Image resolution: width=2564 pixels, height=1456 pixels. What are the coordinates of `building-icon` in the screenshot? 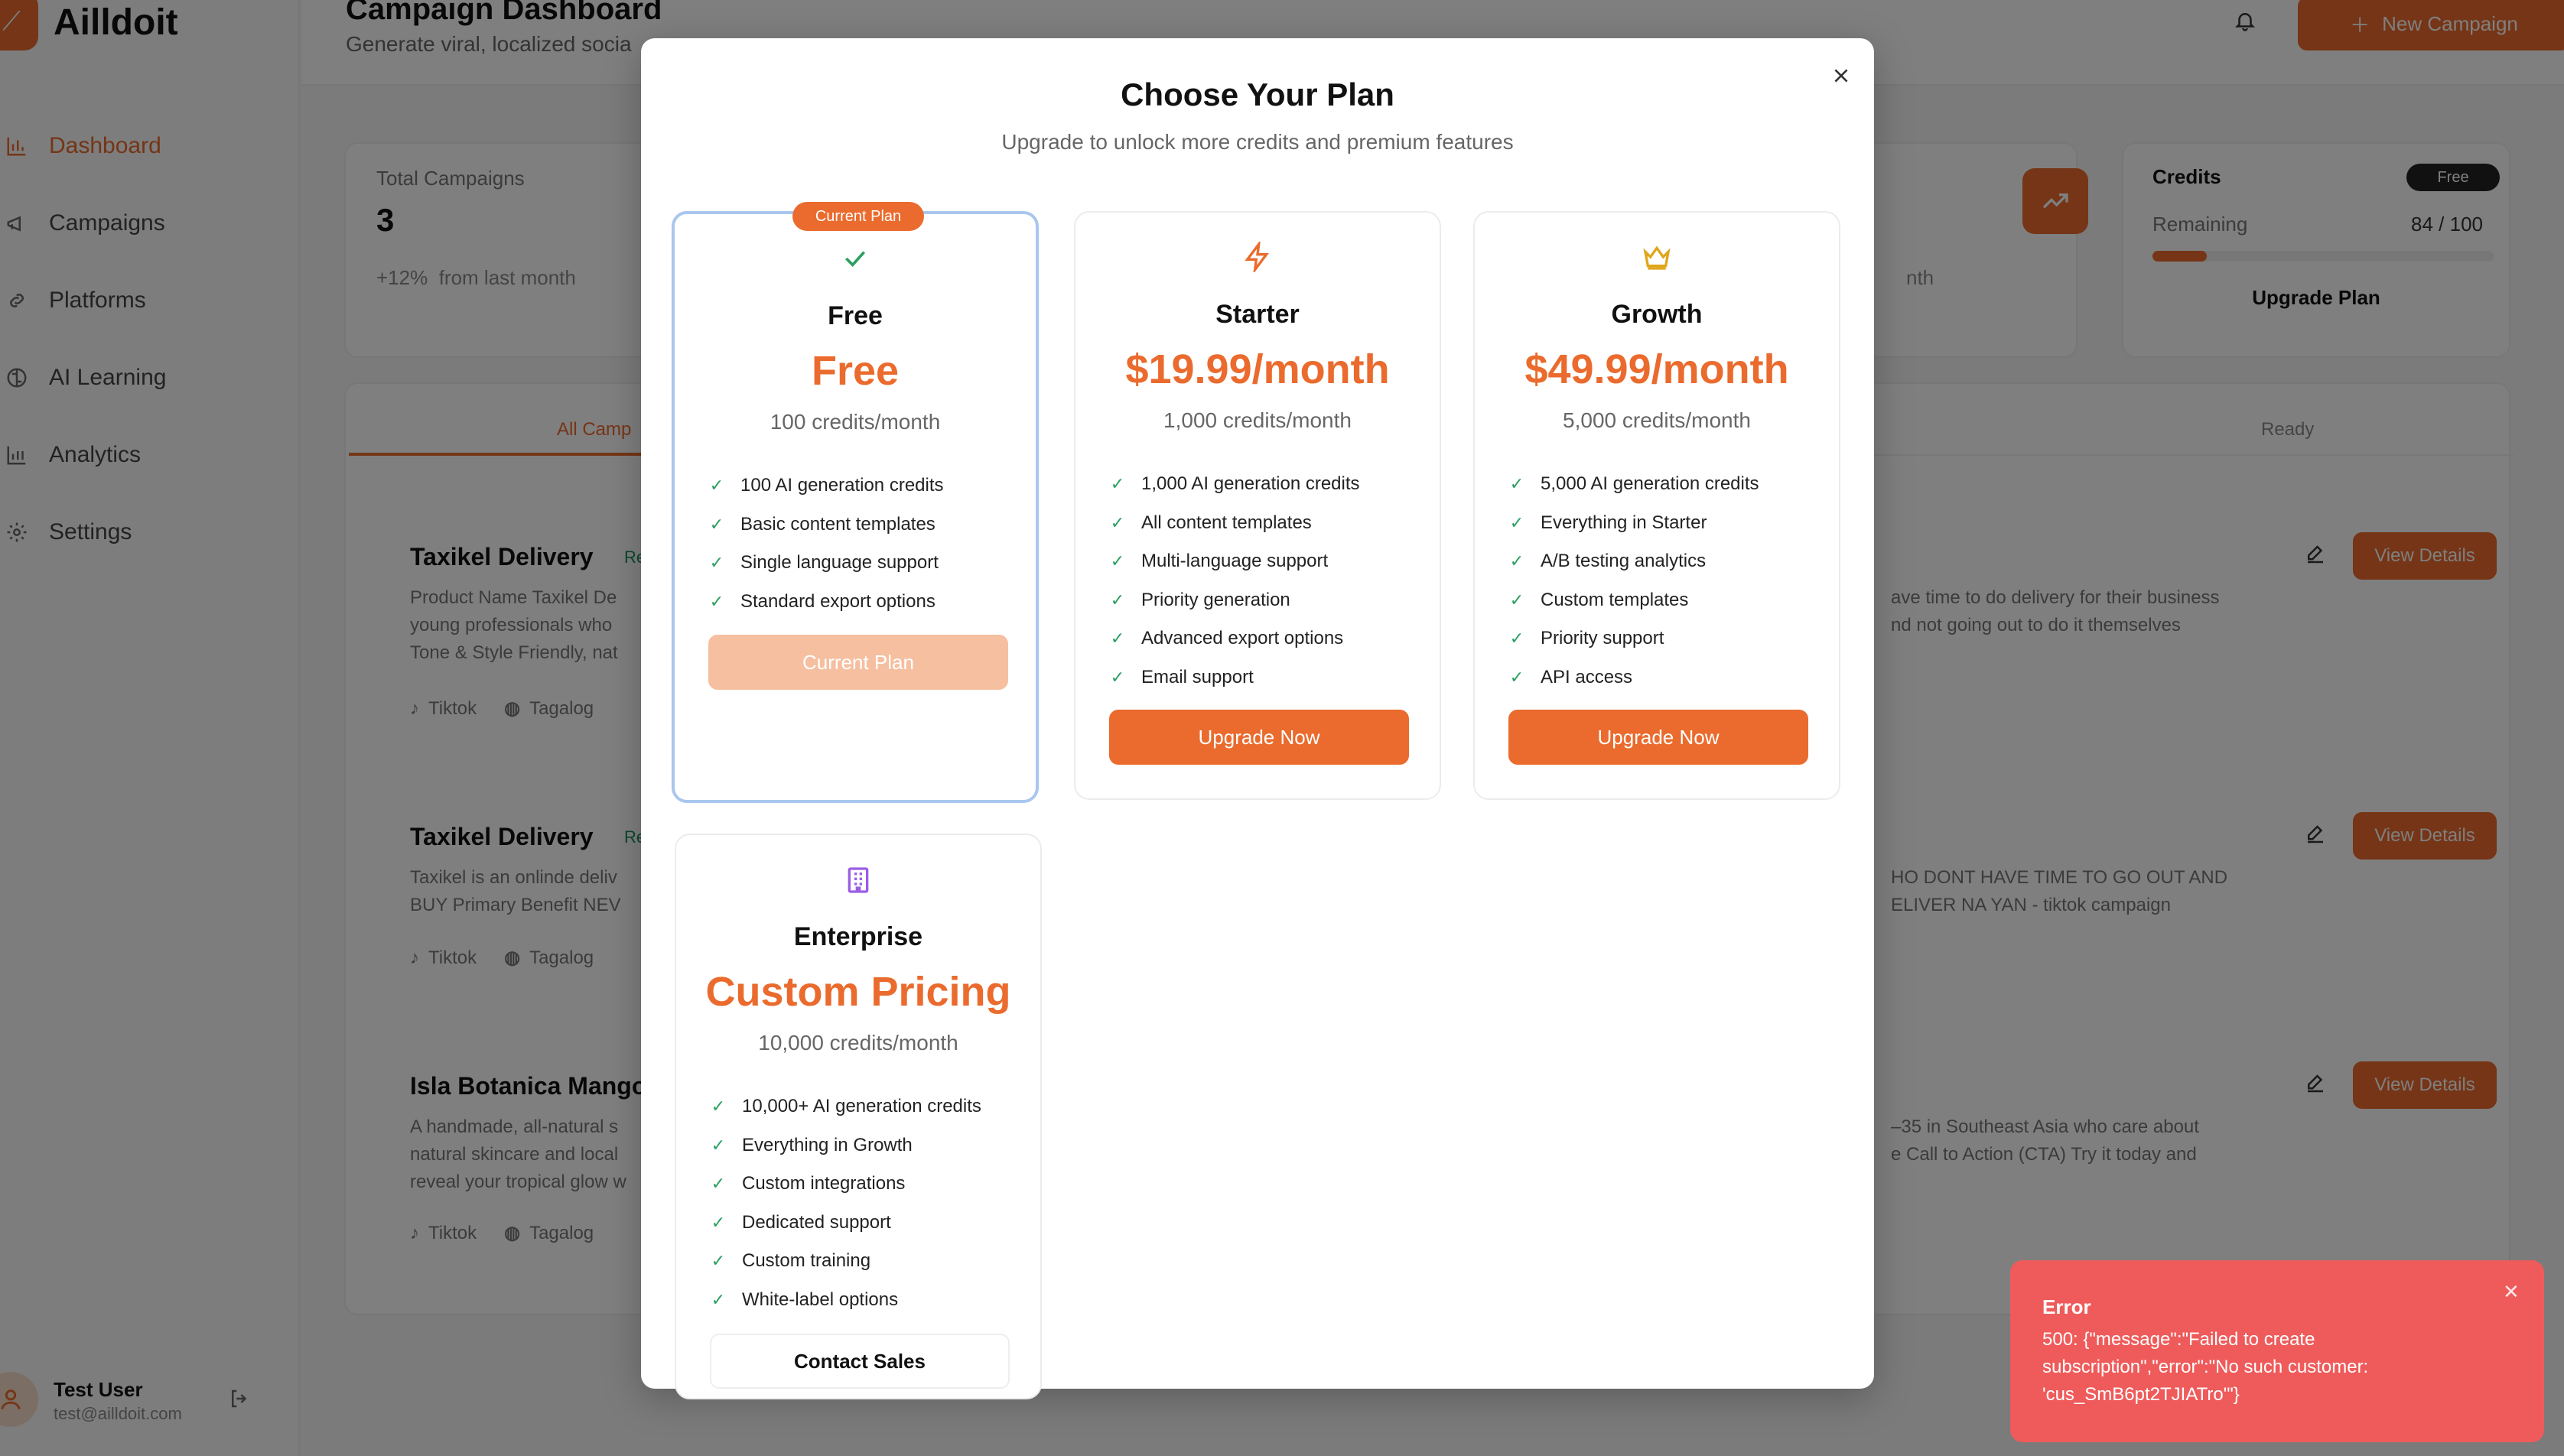 It's located at (858, 880).